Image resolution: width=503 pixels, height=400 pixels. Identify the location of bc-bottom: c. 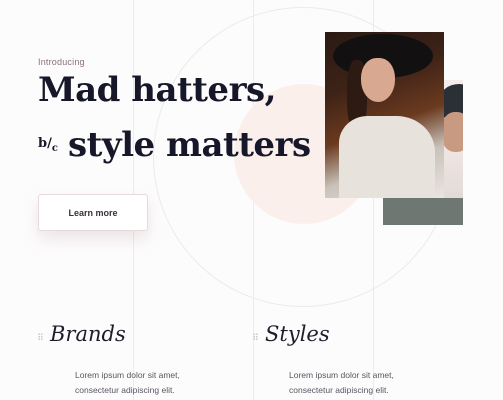
(54, 148).